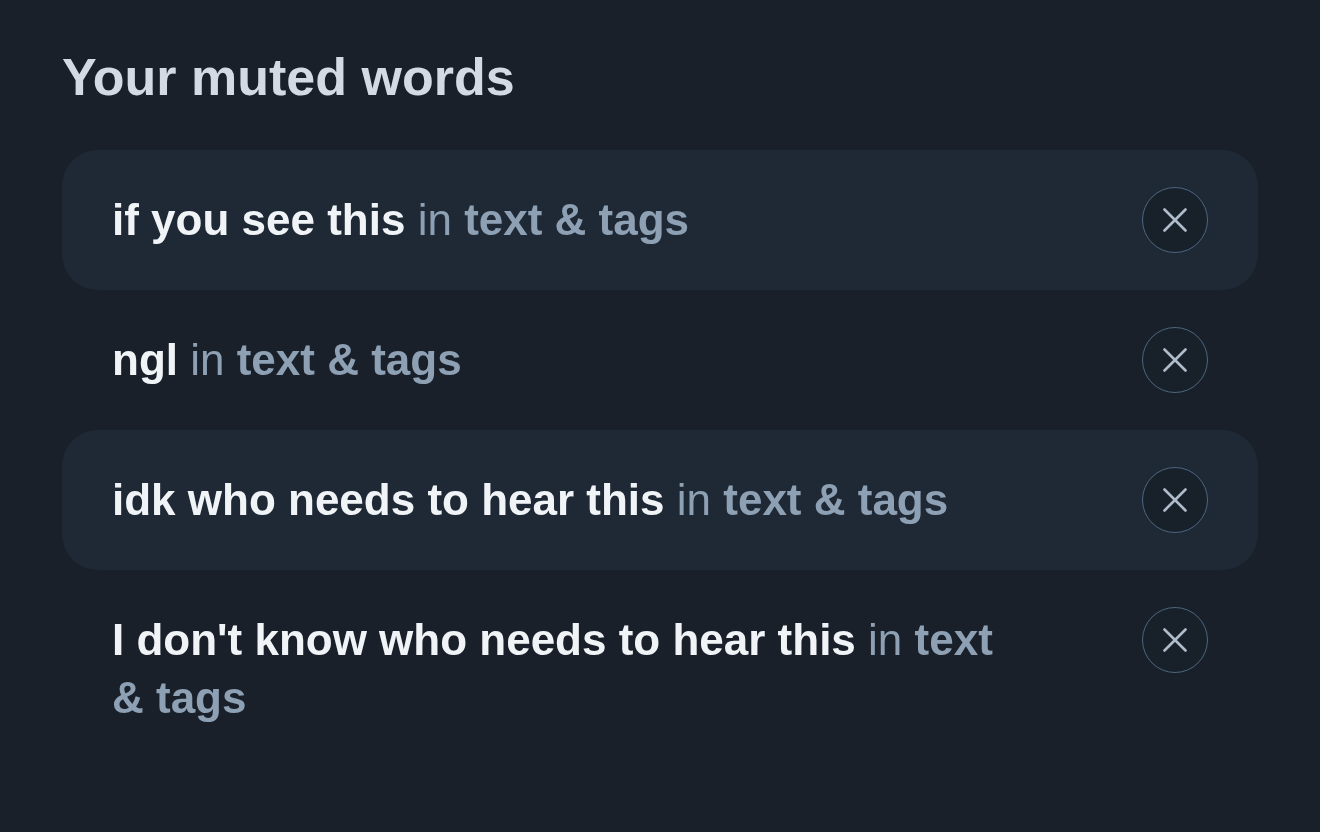 This screenshot has width=1320, height=832. What do you see at coordinates (531, 500) in the screenshot?
I see `muted-word-text: idk who needs to hear this in text & tags` at bounding box center [531, 500].